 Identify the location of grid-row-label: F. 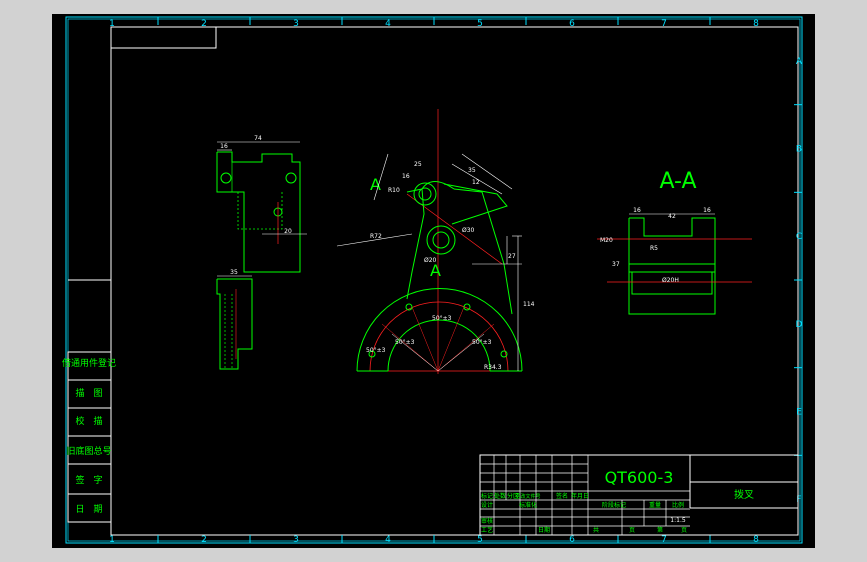
(798, 500).